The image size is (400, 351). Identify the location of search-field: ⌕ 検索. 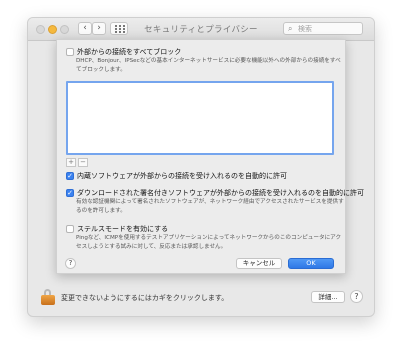
(323, 28).